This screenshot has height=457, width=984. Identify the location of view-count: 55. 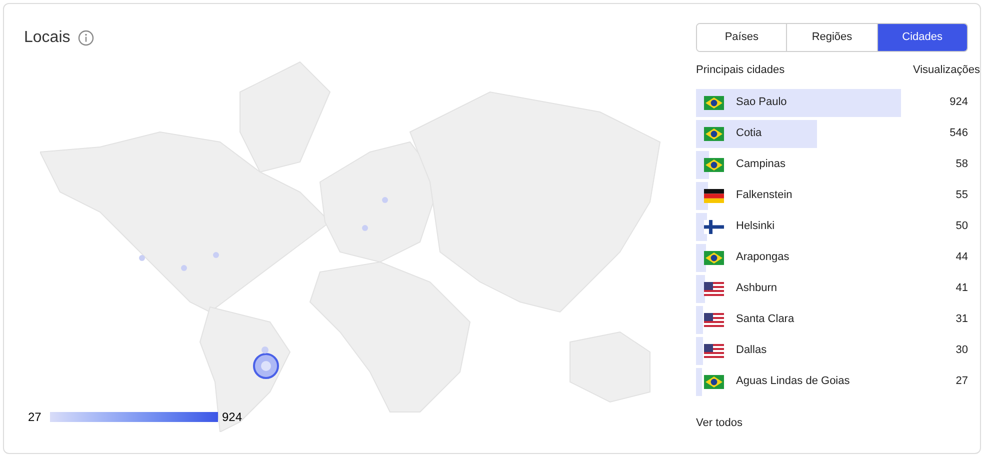
(962, 196).